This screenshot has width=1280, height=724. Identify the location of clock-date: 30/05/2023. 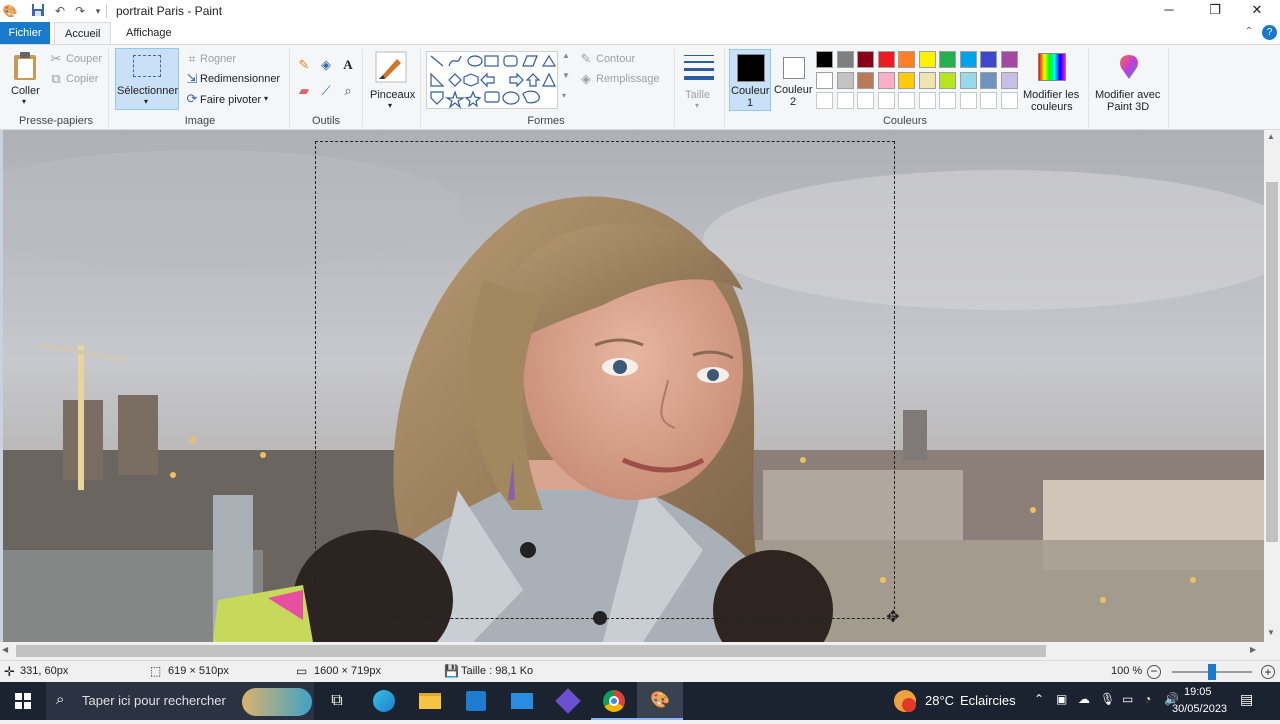
(1199, 709).